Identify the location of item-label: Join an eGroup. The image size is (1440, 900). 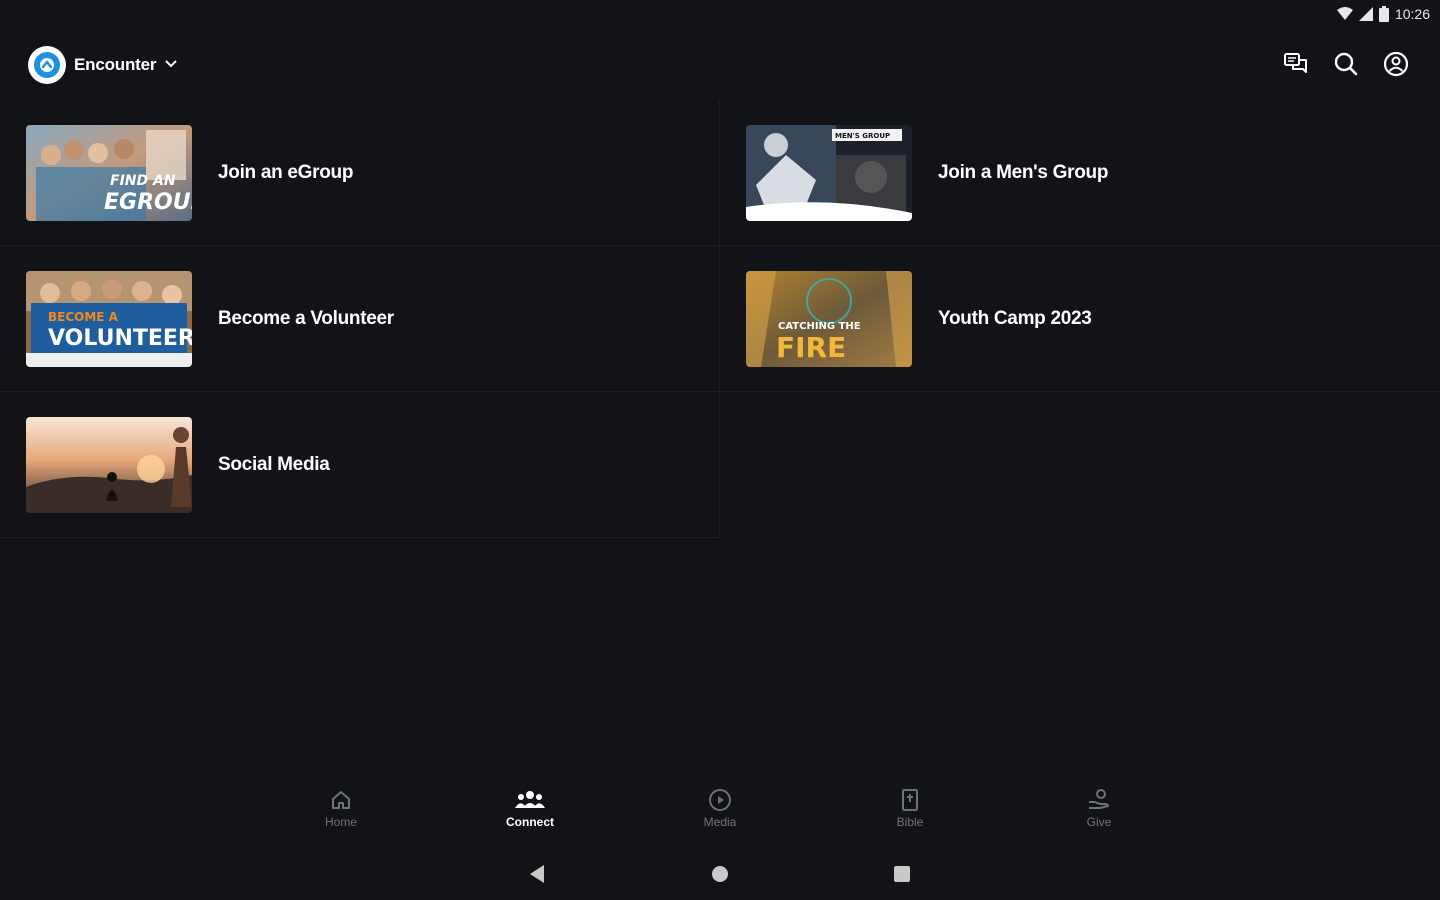
(286, 172).